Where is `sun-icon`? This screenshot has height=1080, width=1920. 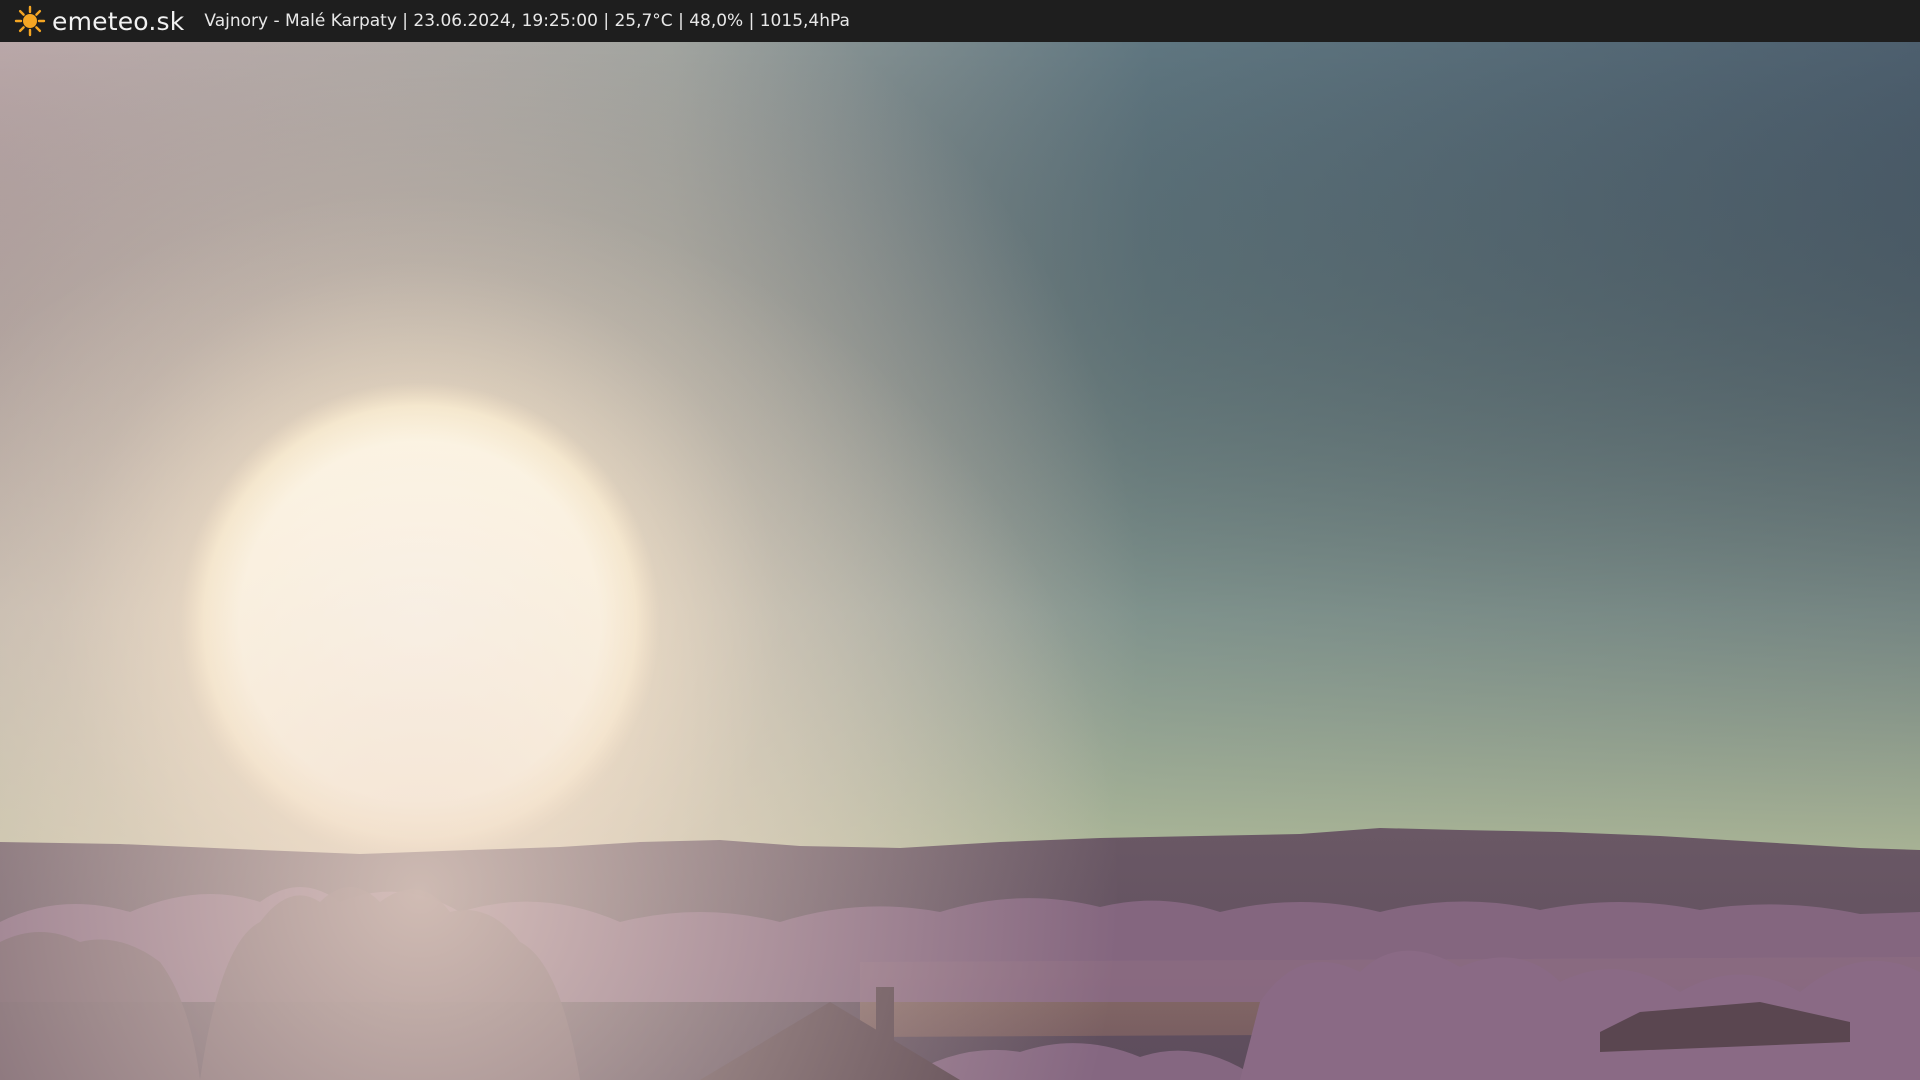 sun-icon is located at coordinates (30, 21).